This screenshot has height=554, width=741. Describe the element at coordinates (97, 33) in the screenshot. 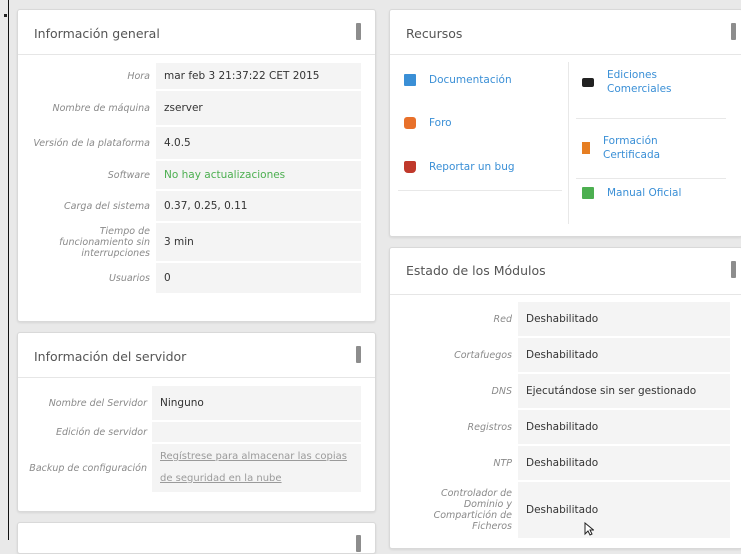

I see `general-info-title: Información general` at that location.